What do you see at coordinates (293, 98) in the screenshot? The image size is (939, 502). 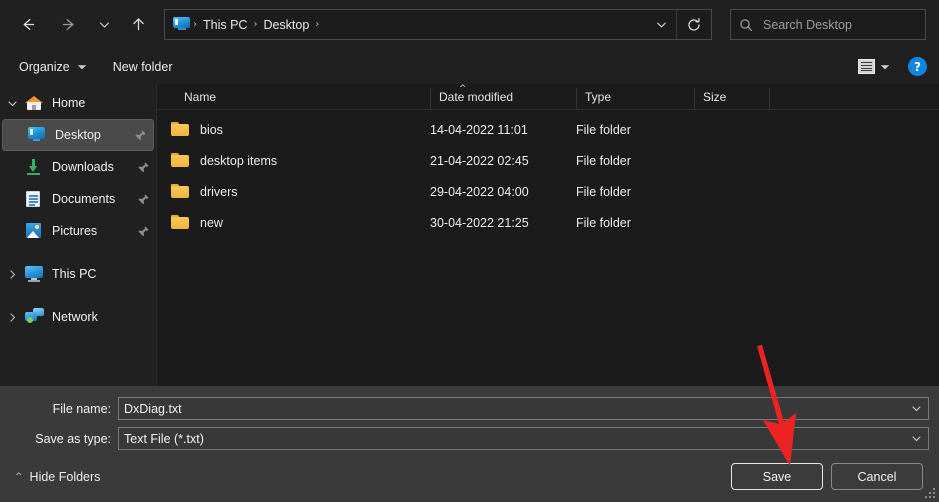 I see `column-header-name: Name` at bounding box center [293, 98].